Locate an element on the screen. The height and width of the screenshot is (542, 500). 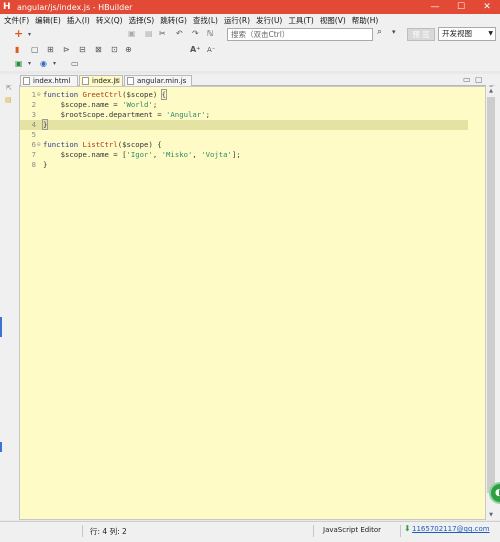
menu-escape: 转义(Q) is located at coordinates (109, 20).